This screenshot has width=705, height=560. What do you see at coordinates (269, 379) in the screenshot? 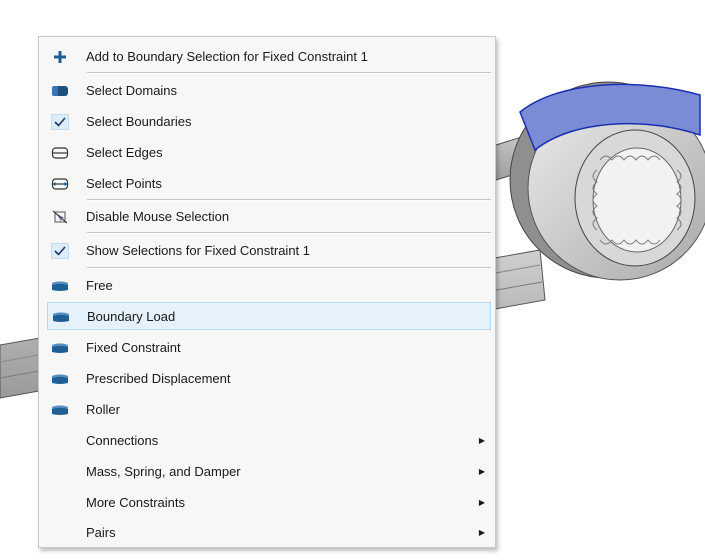
I see `menu-item-prescribed-displacement: Prescribed Displacement` at bounding box center [269, 379].